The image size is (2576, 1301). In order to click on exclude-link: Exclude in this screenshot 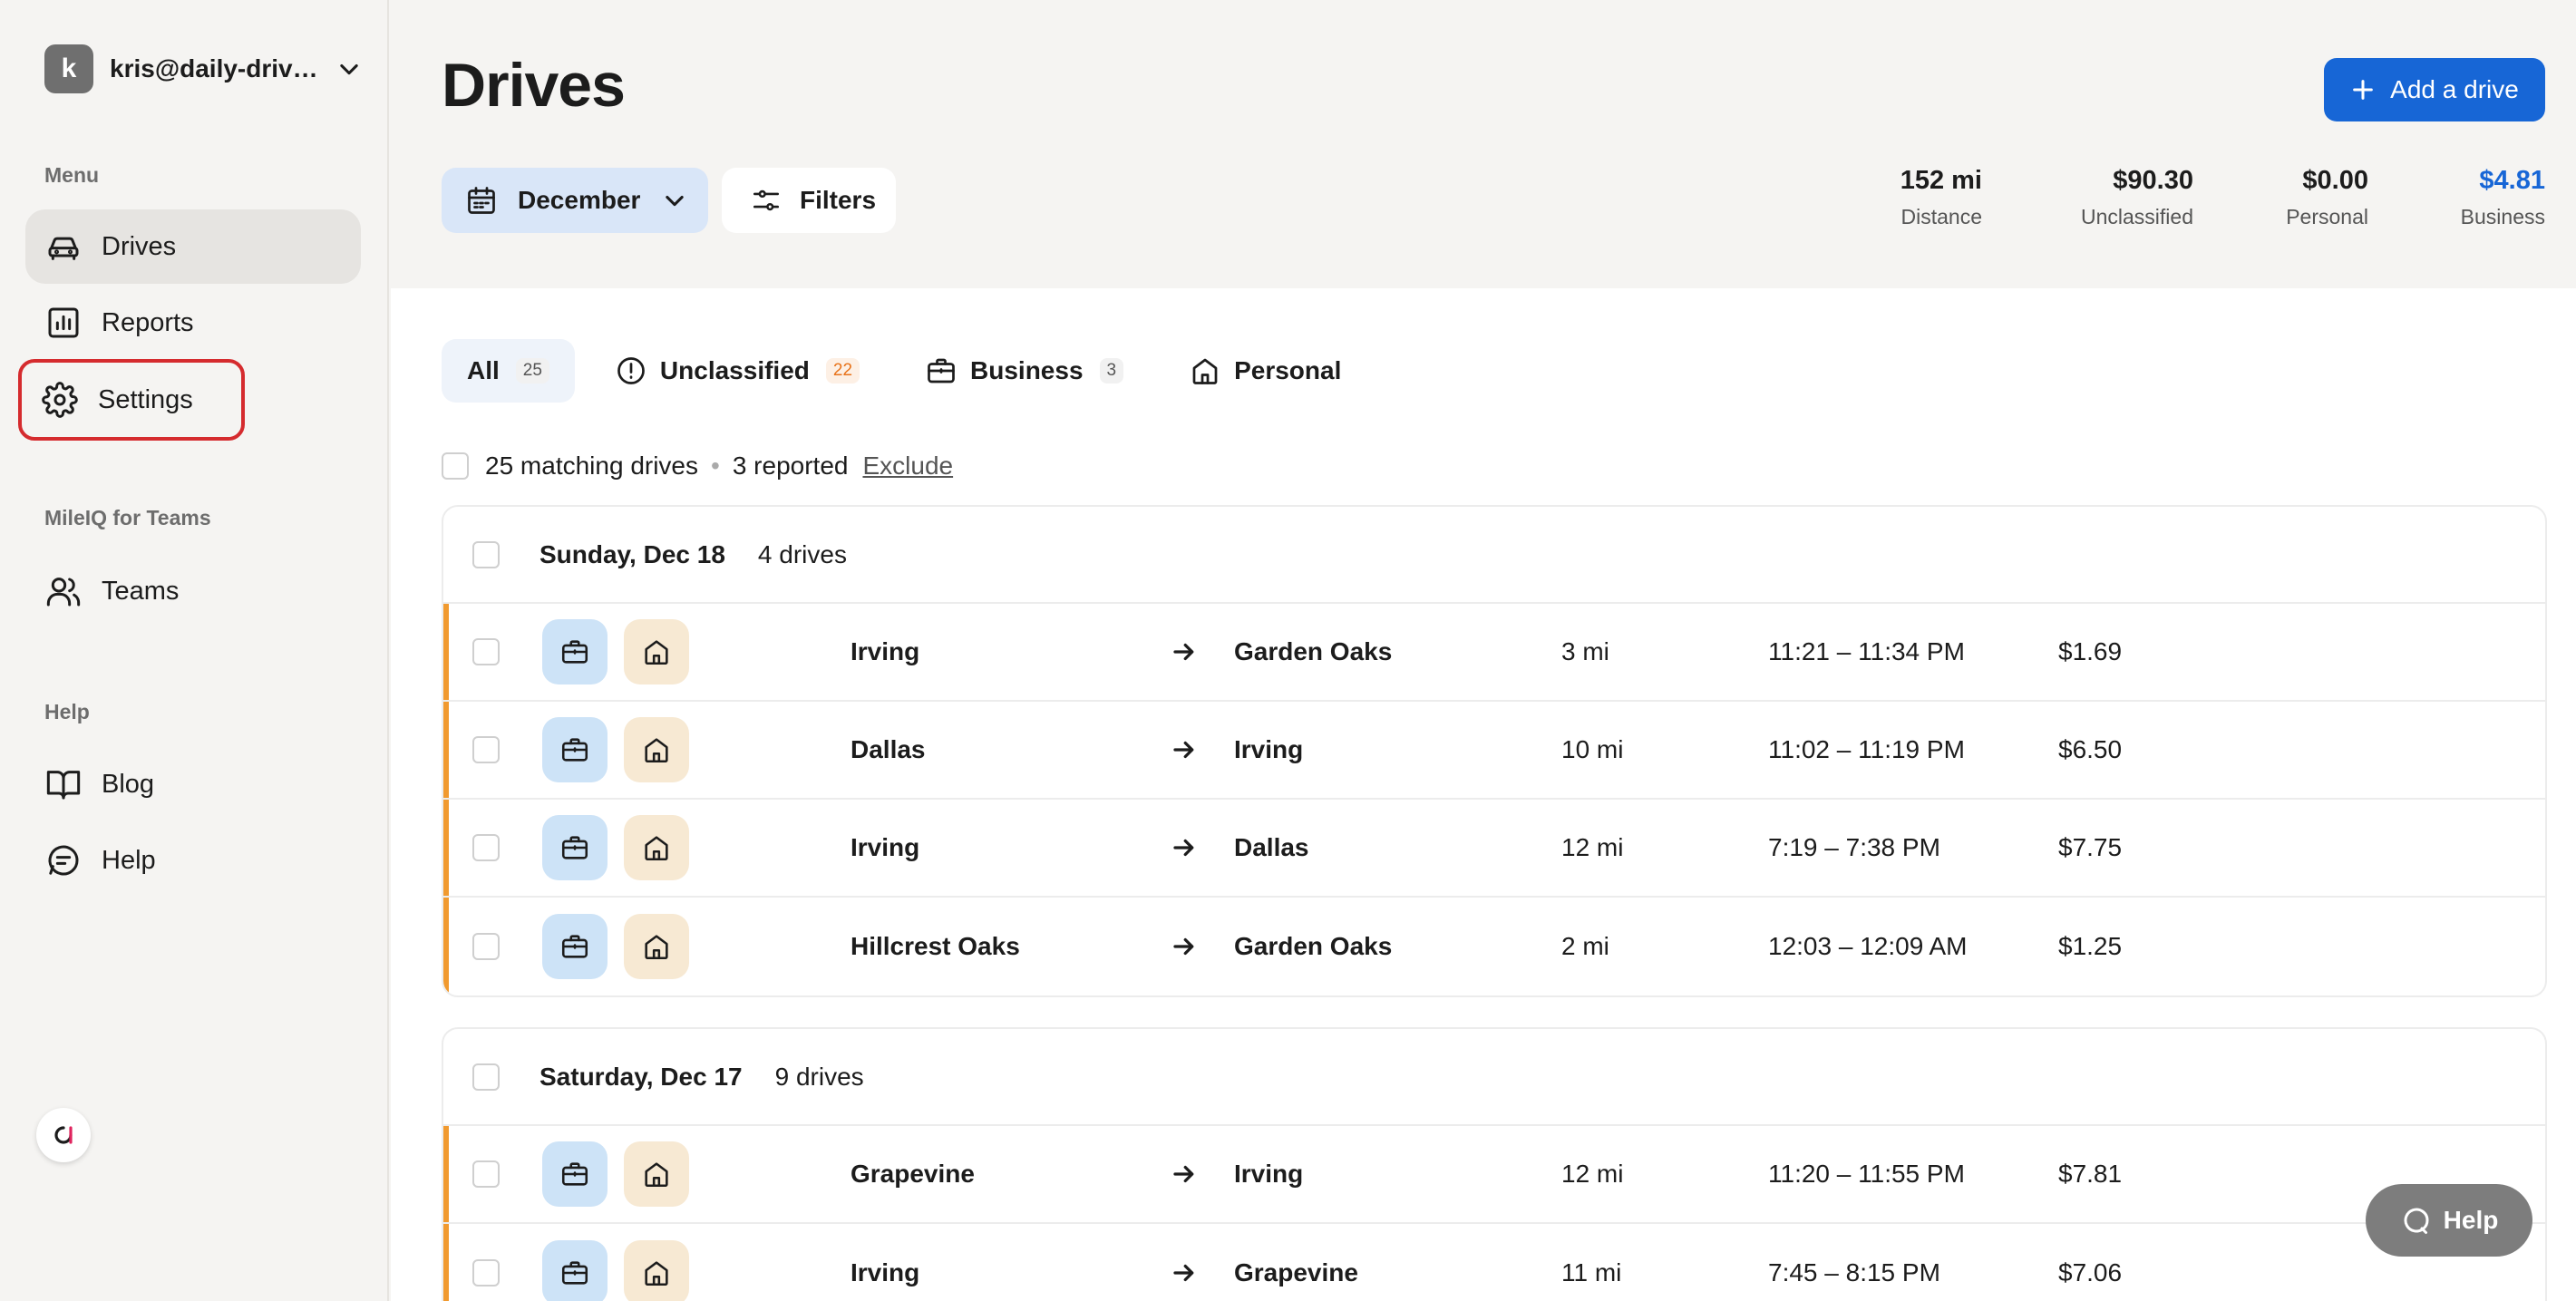, I will do `click(907, 466)`.